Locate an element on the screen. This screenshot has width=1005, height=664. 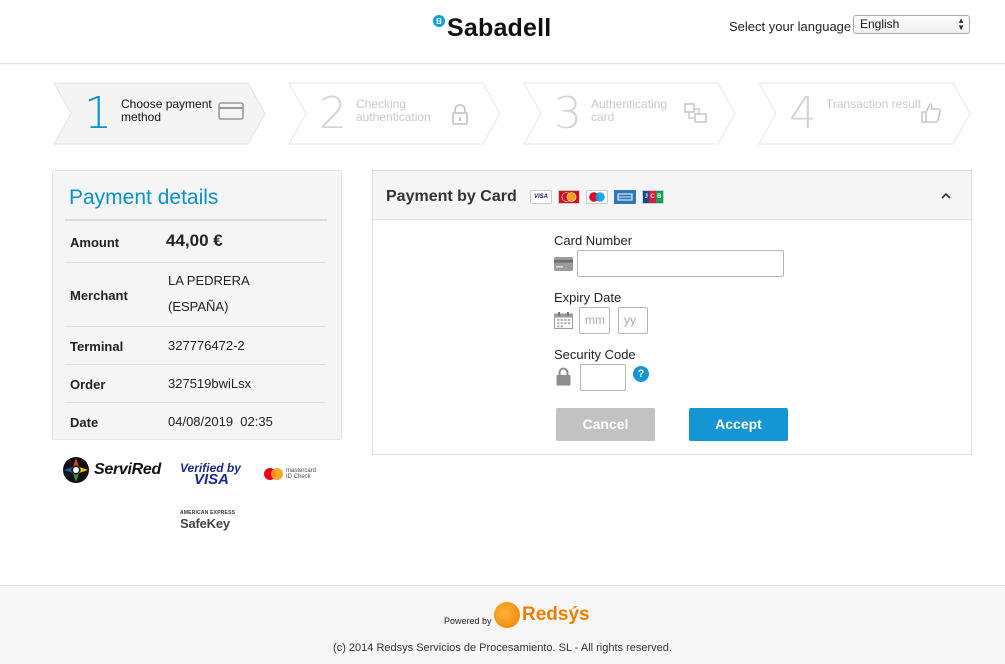
amex-safekey-logo: AMERICAN EXPRESS SafeKey is located at coordinates (207, 520).